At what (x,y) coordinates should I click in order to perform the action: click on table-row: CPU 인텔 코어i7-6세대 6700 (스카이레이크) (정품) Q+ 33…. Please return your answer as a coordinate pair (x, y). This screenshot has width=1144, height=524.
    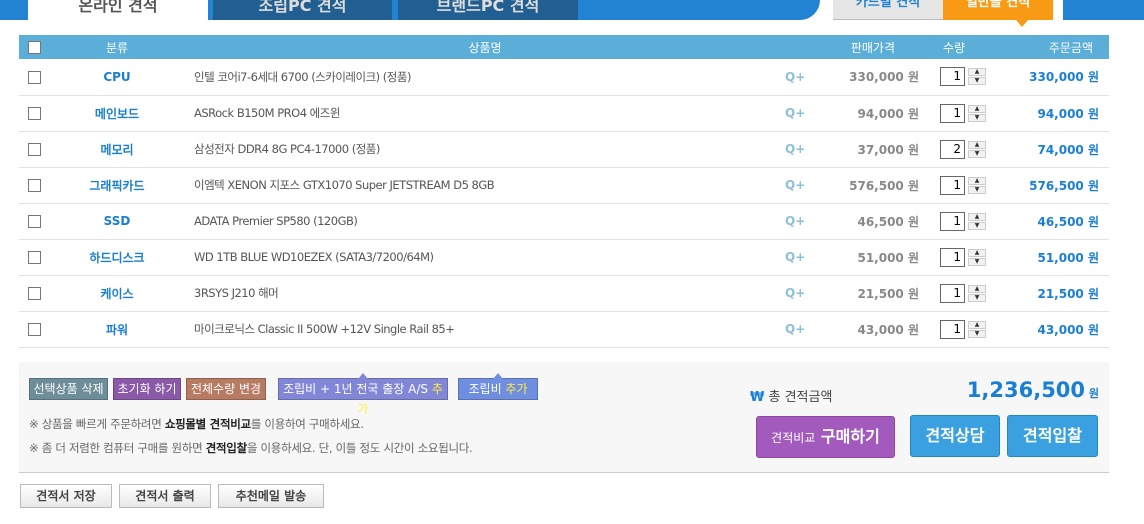
    Looking at the image, I should click on (564, 77).